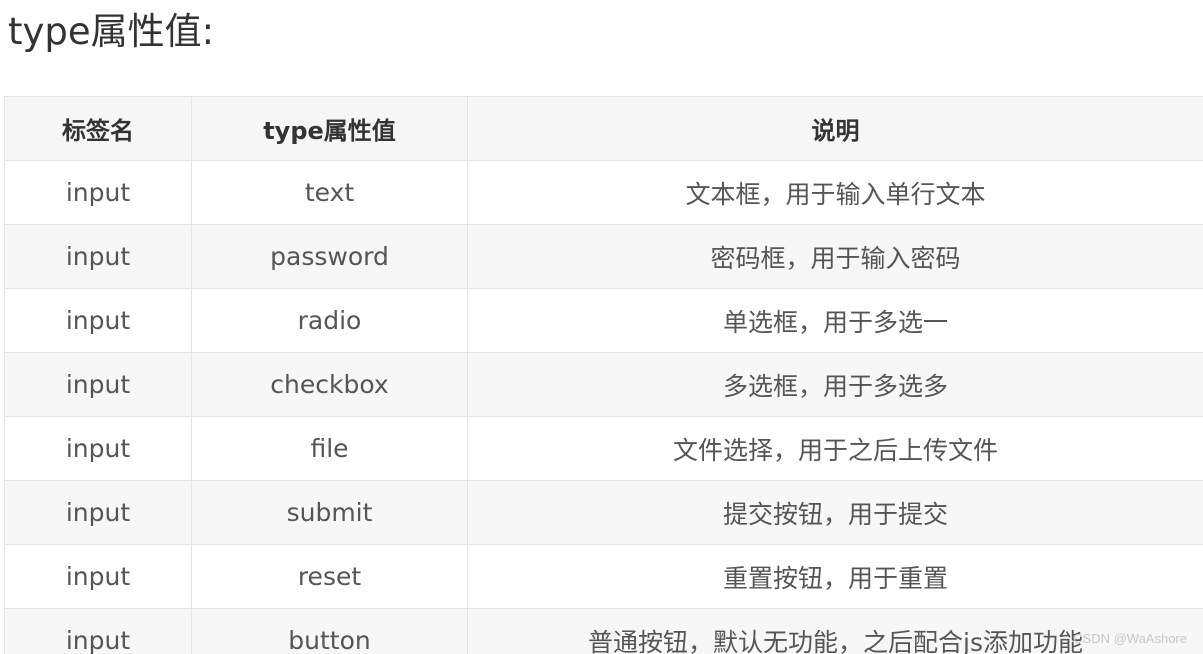  Describe the element at coordinates (329, 320) in the screenshot. I see `cell-type-value: radio` at that location.